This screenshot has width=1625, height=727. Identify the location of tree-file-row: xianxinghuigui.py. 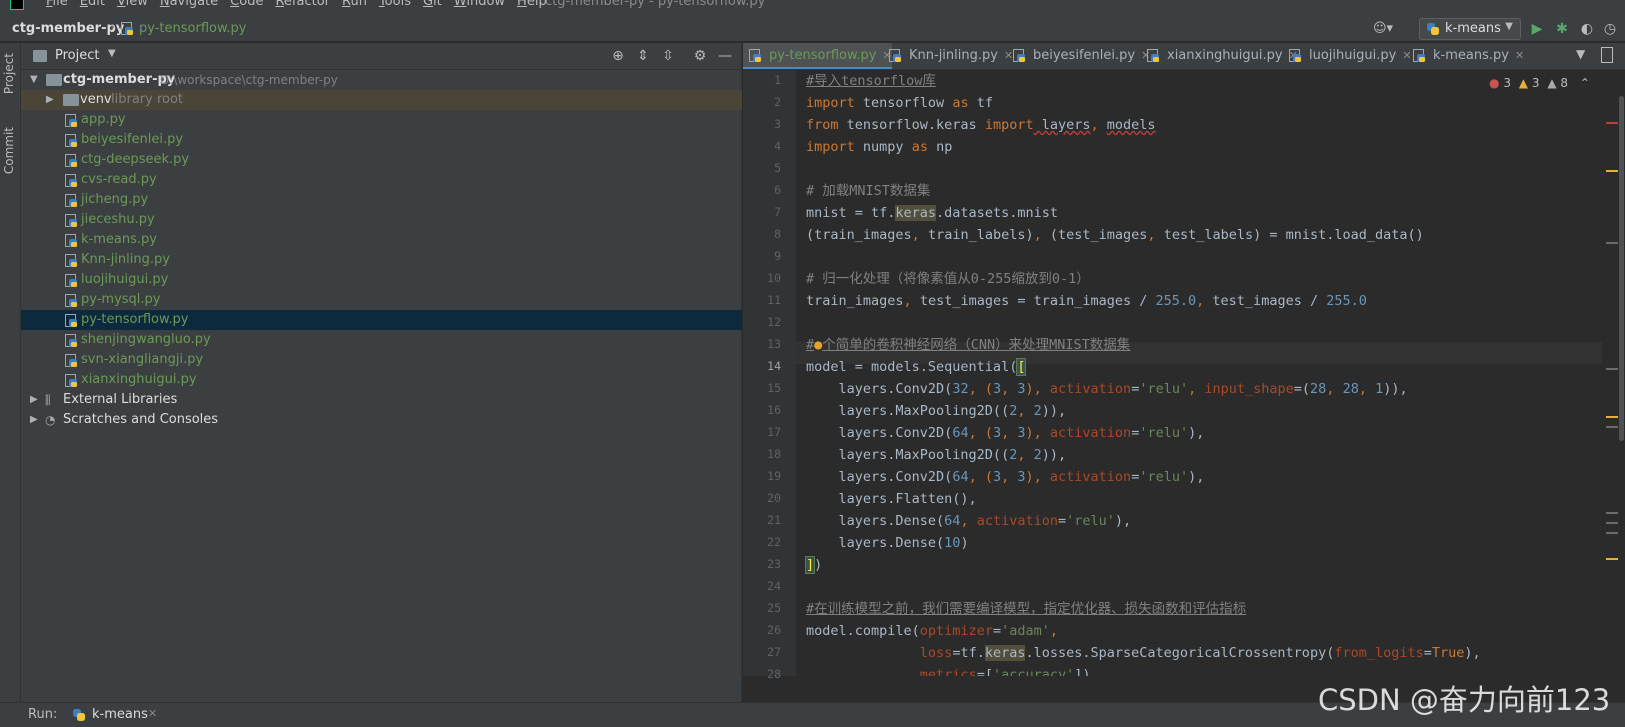
(381, 380).